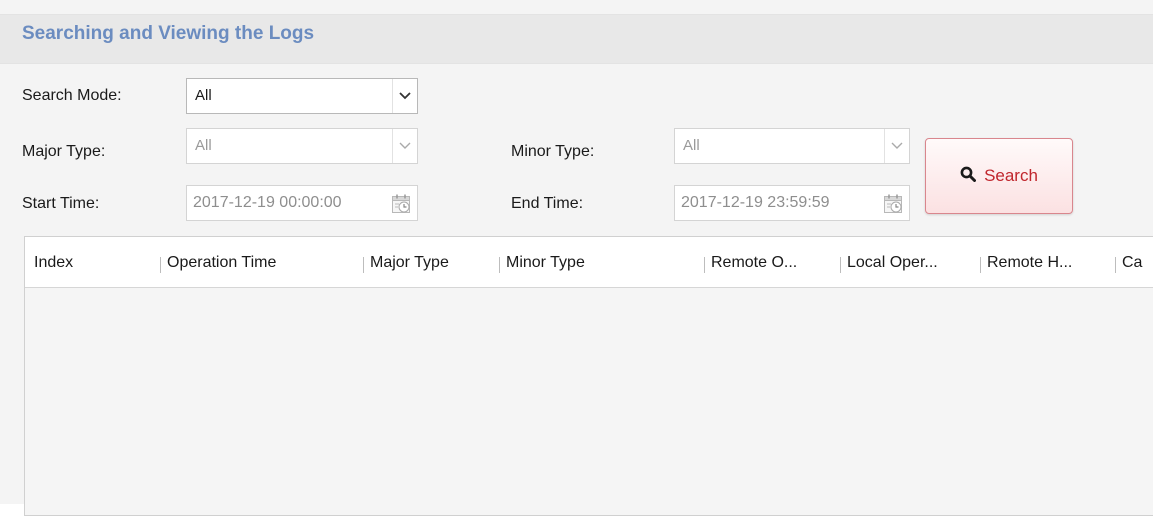 This screenshot has height=516, width=1153. What do you see at coordinates (64, 151) in the screenshot?
I see `major-type-label: Major Type:` at bounding box center [64, 151].